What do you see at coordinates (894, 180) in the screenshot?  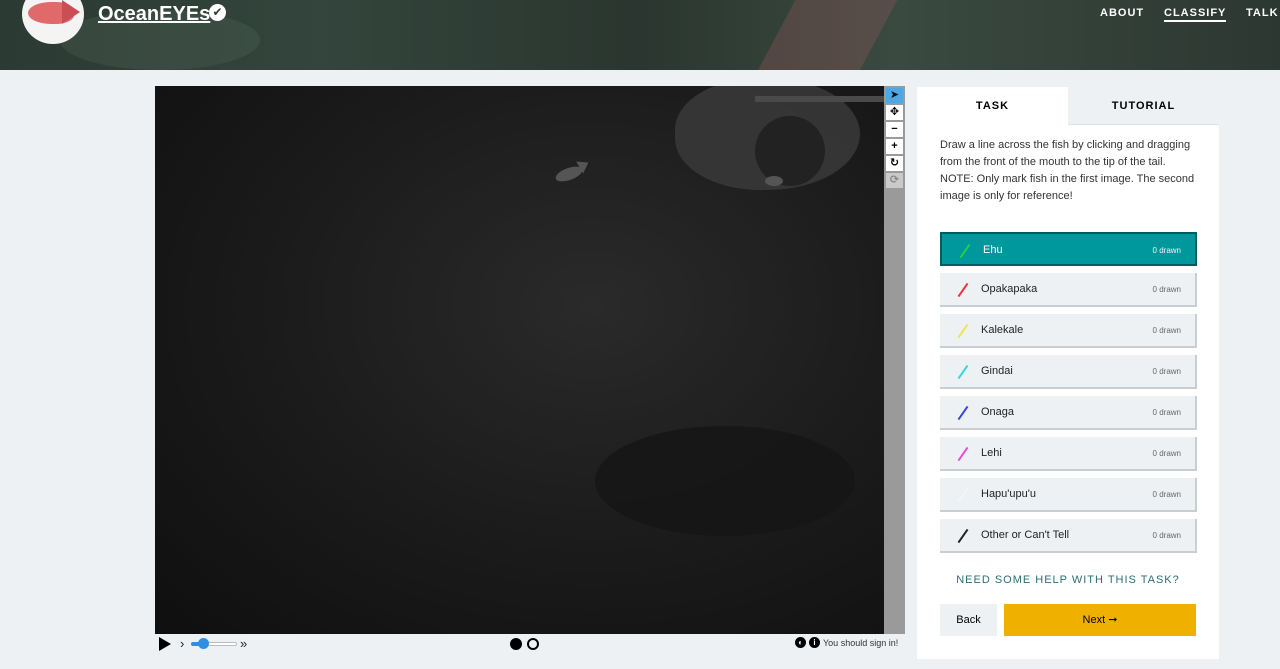 I see `reset-icon: ⟳` at bounding box center [894, 180].